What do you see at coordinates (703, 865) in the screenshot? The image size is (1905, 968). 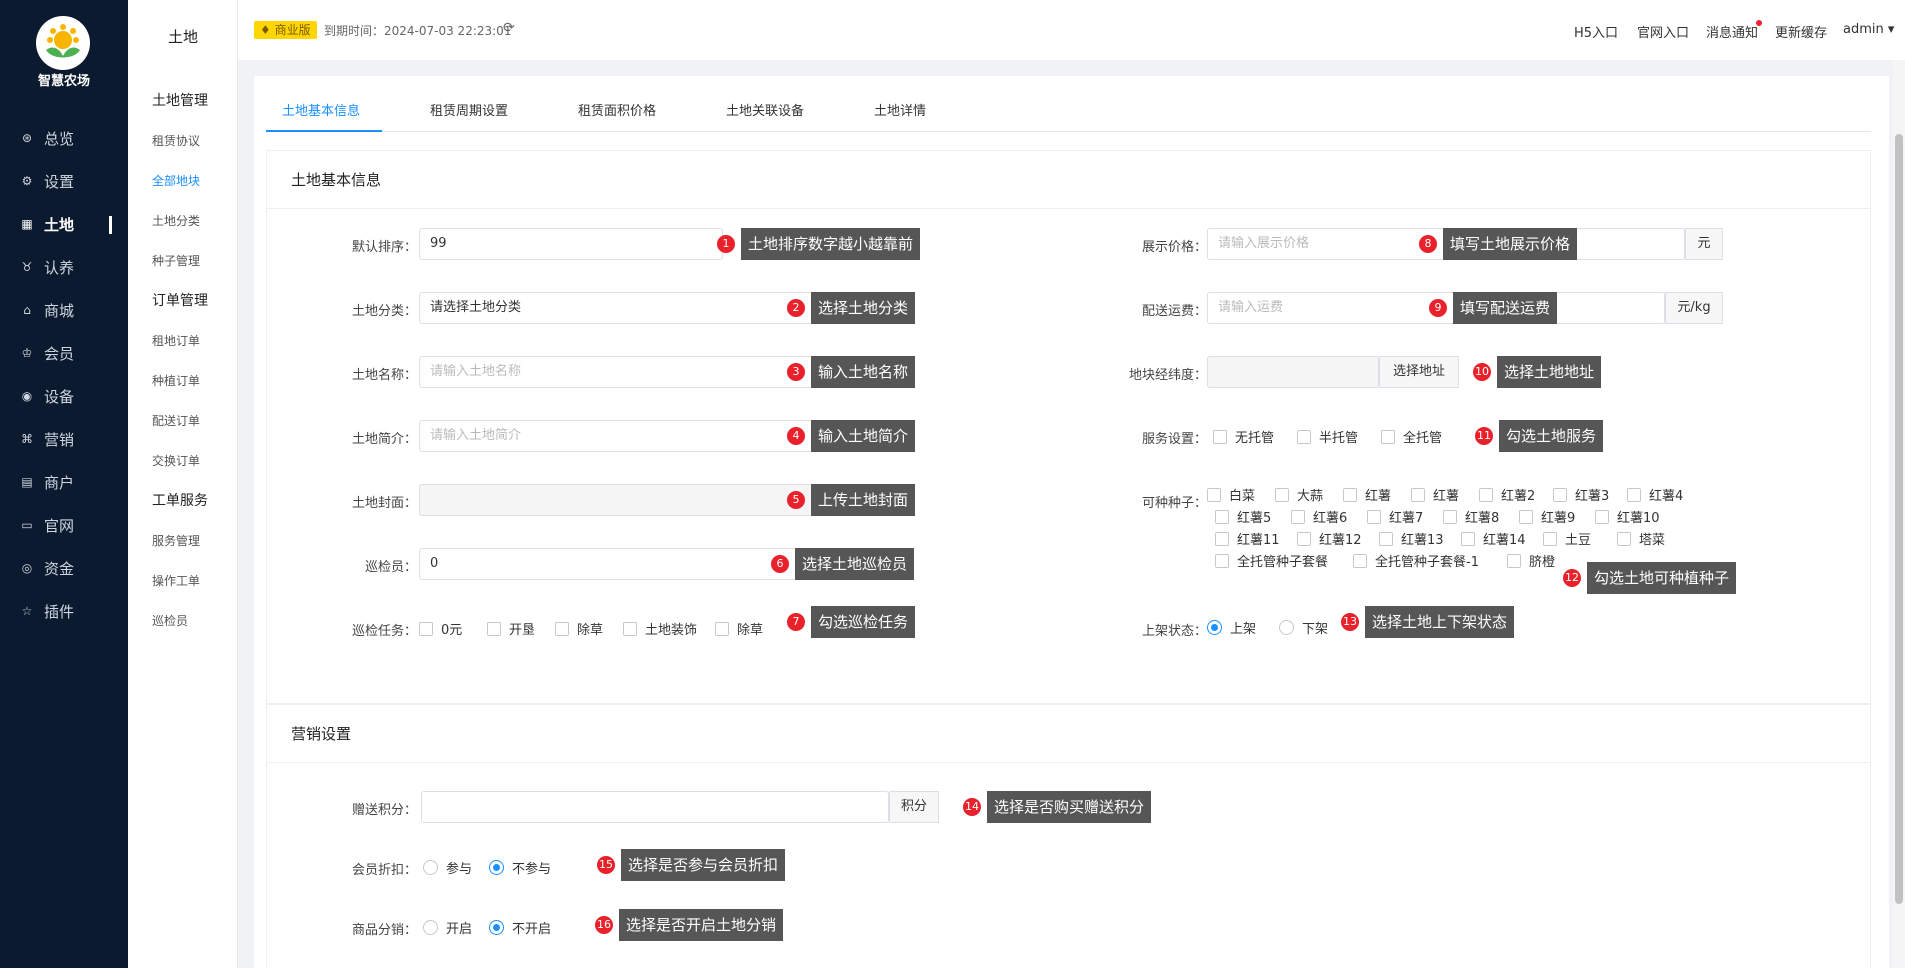 I see `annotation-text: 选择是否参与会员折扣` at bounding box center [703, 865].